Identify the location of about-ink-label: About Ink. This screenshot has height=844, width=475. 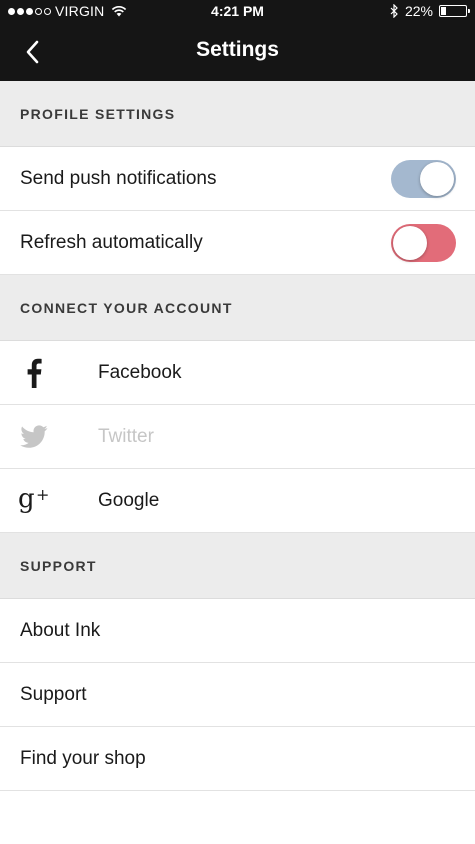
(60, 630).